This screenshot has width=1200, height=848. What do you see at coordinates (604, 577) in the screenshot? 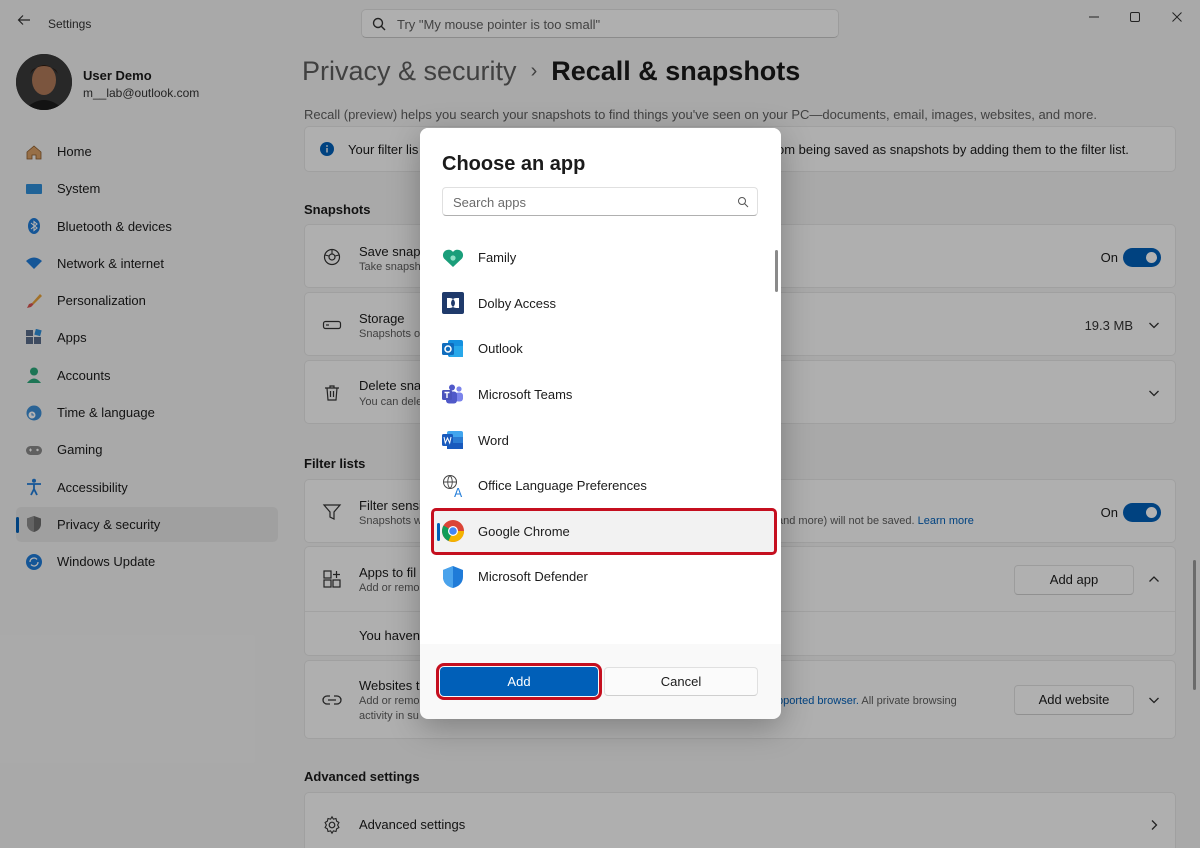
I see `app-item-microsoft-defender: Microsoft Defender` at bounding box center [604, 577].